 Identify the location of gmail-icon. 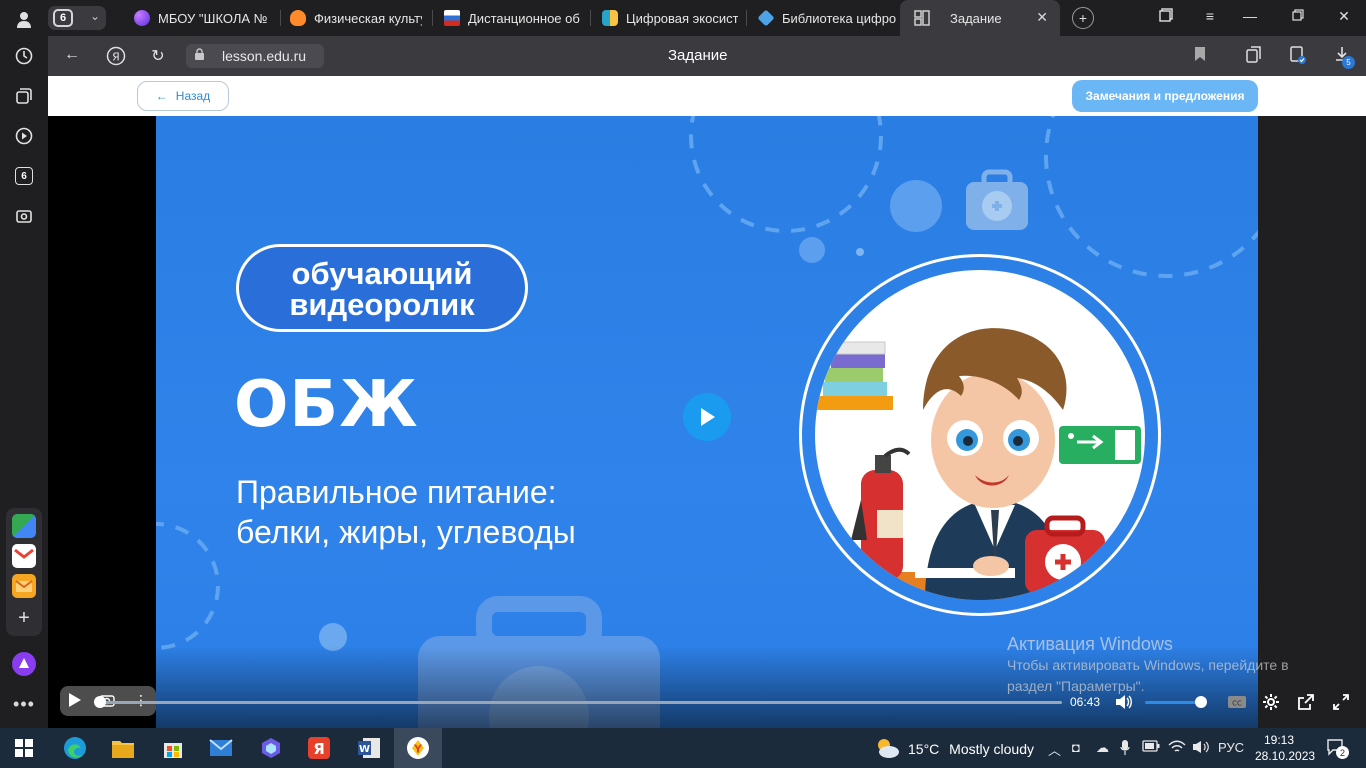
(24, 556).